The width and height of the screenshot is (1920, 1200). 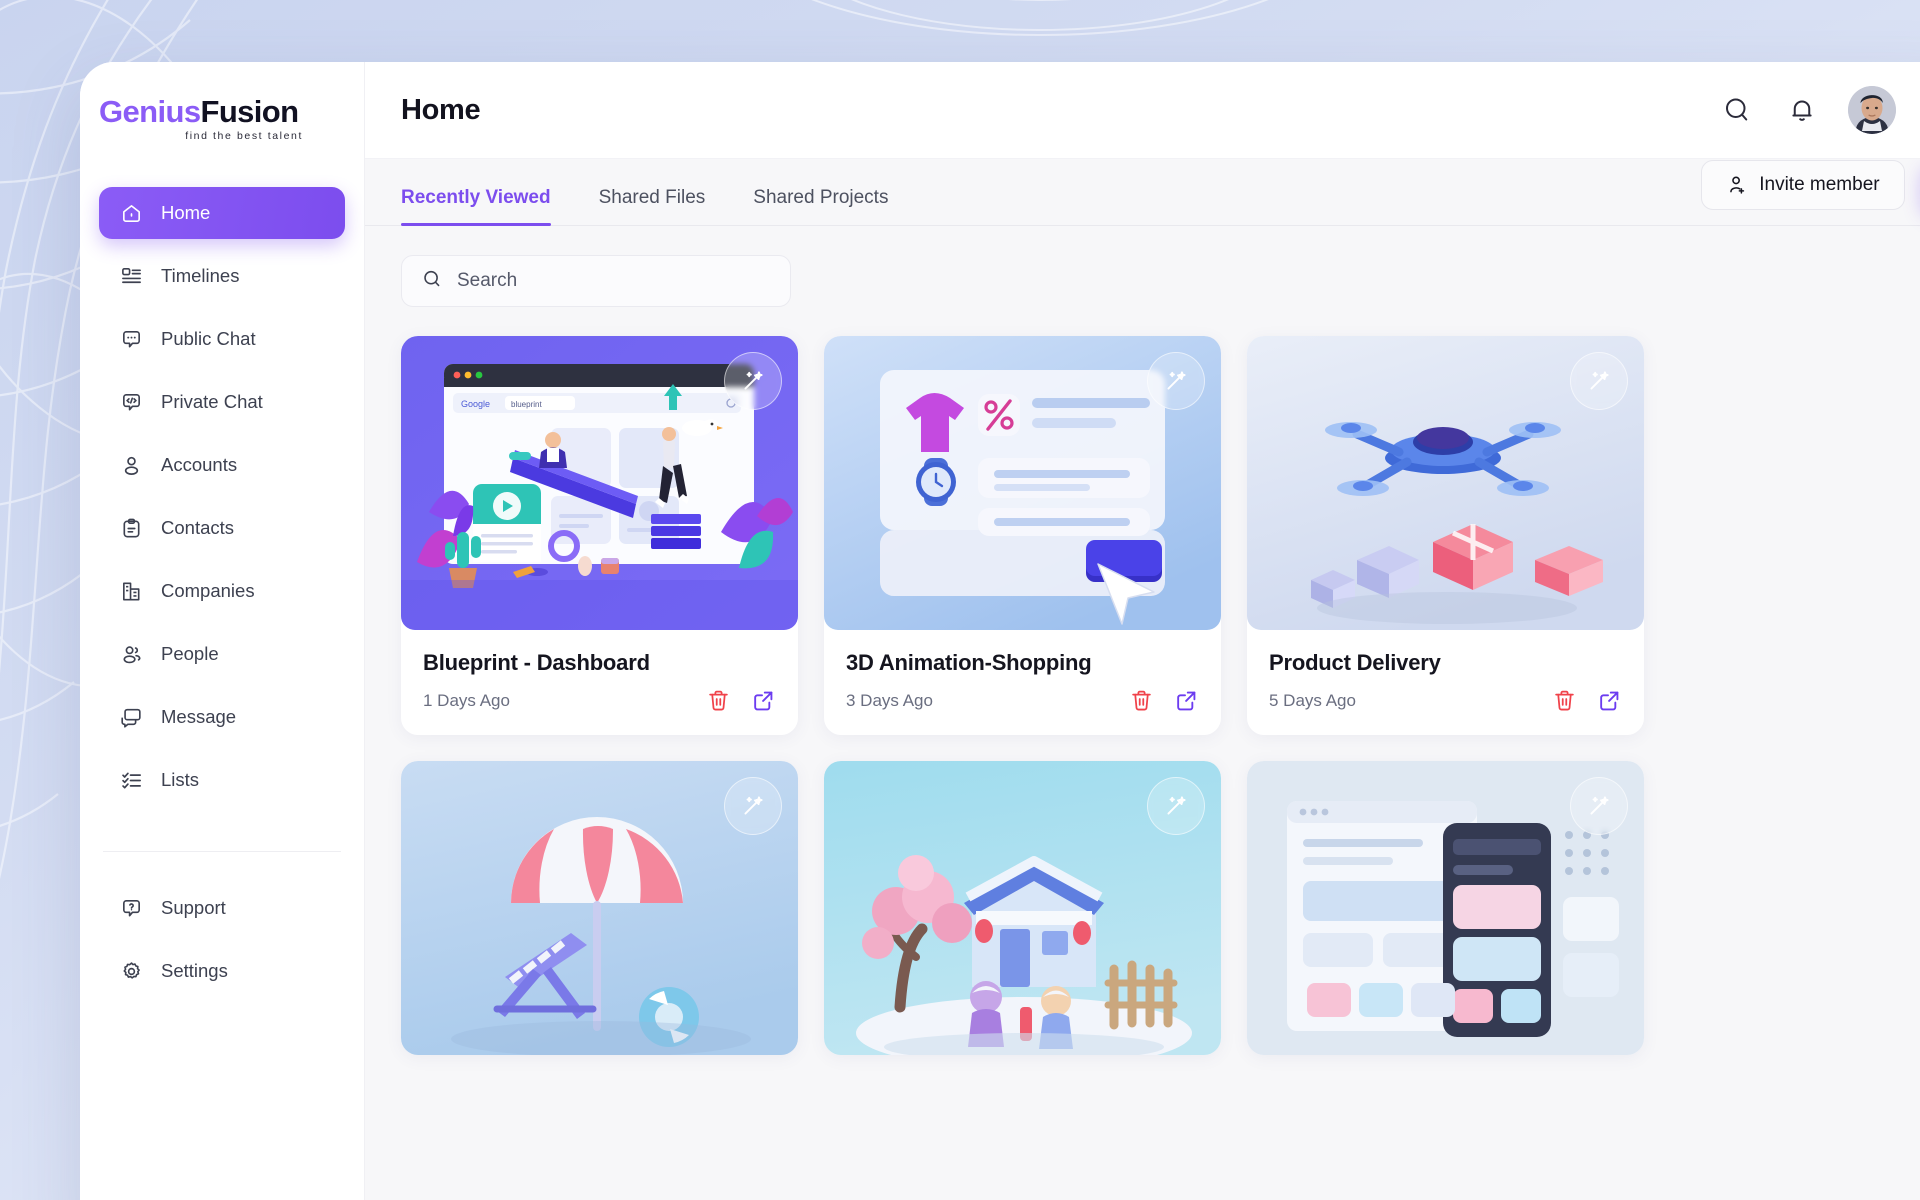 I want to click on sidebar-item-label: Private Chat, so click(x=212, y=401).